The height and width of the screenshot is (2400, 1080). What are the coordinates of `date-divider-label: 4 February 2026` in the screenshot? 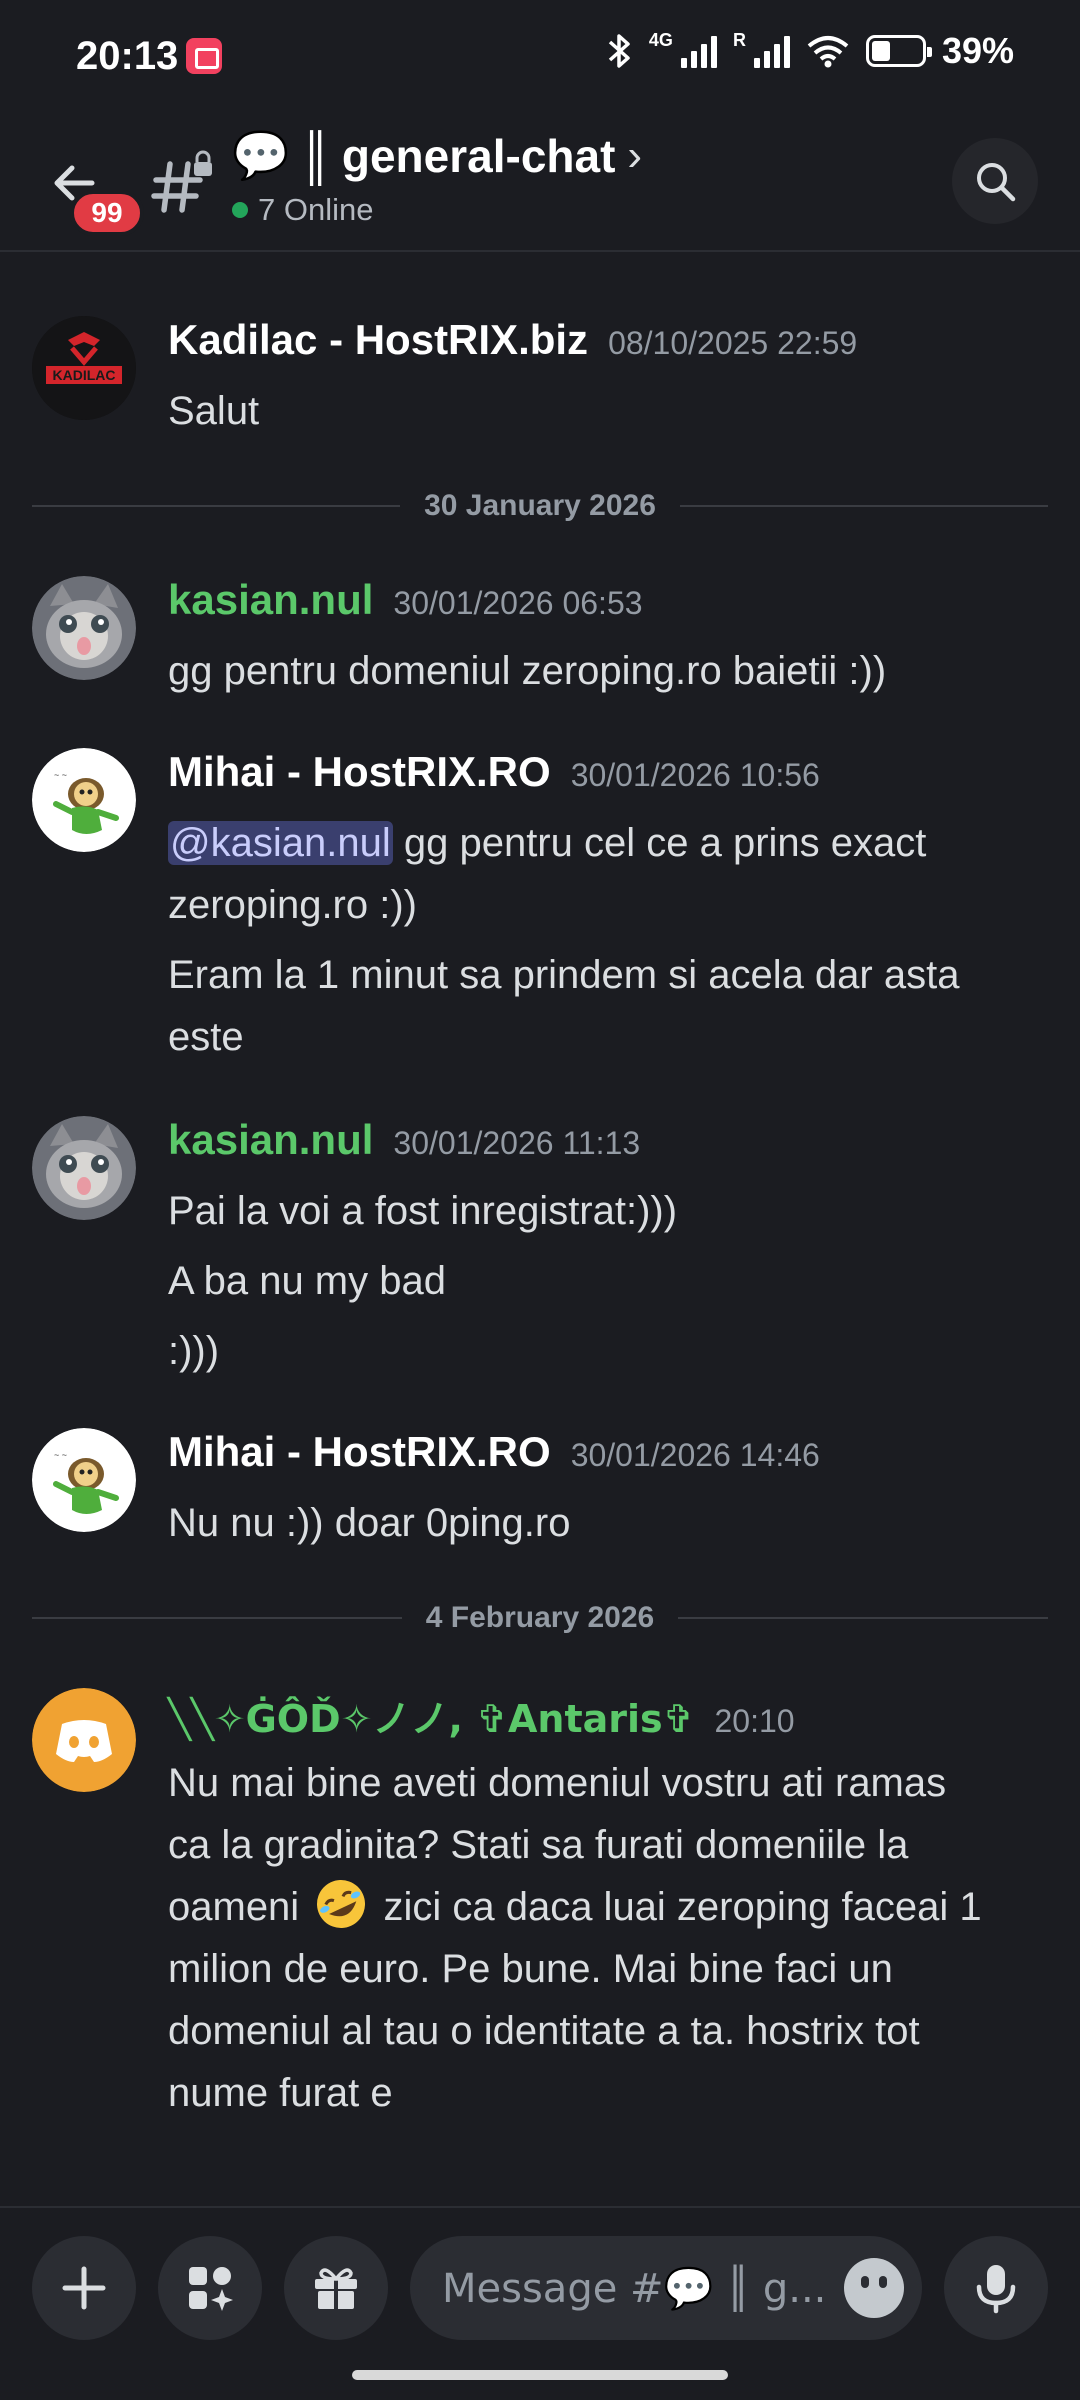 It's located at (540, 1617).